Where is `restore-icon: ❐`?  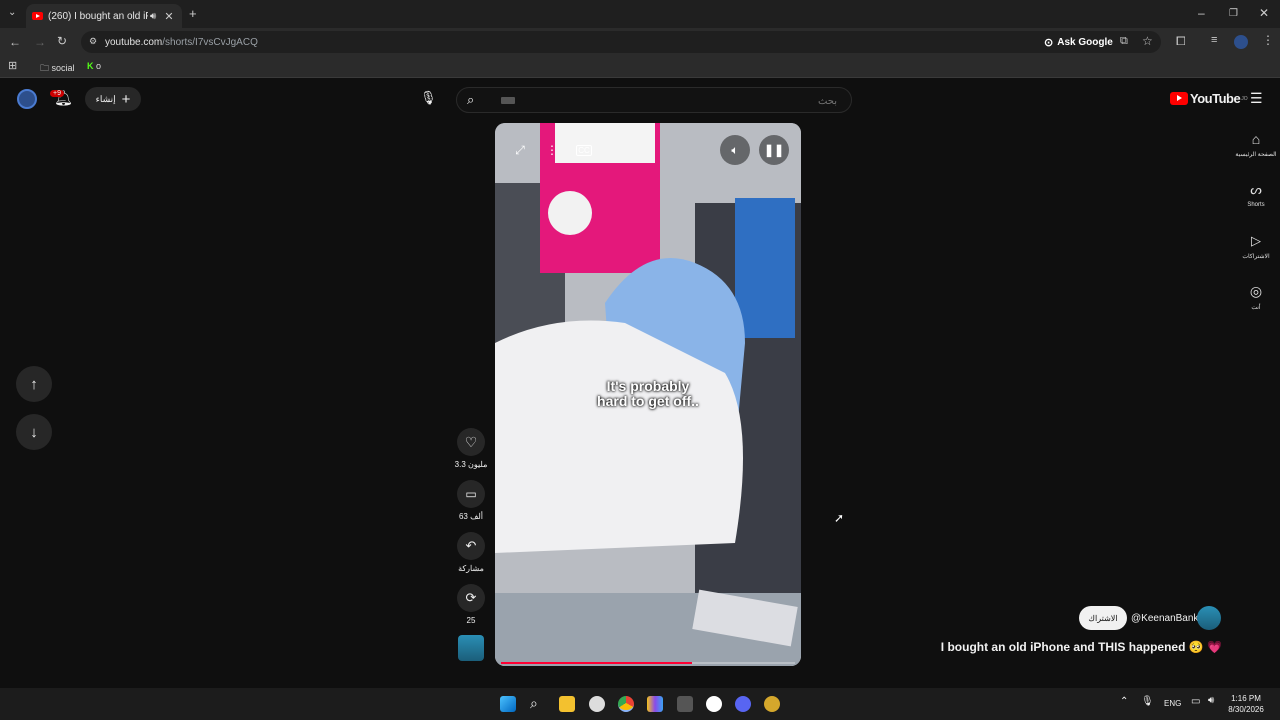 restore-icon: ❐ is located at coordinates (1233, 13).